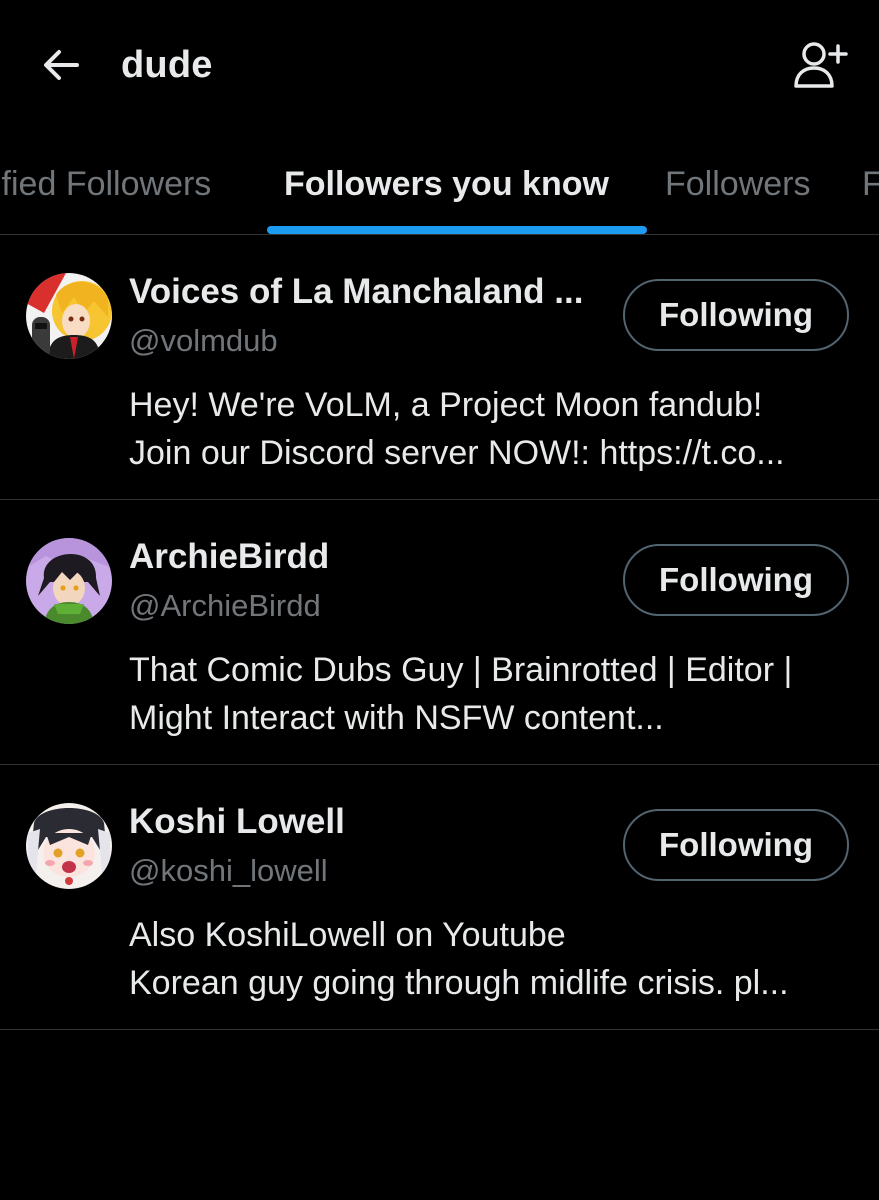  I want to click on add-user-button, so click(820, 65).